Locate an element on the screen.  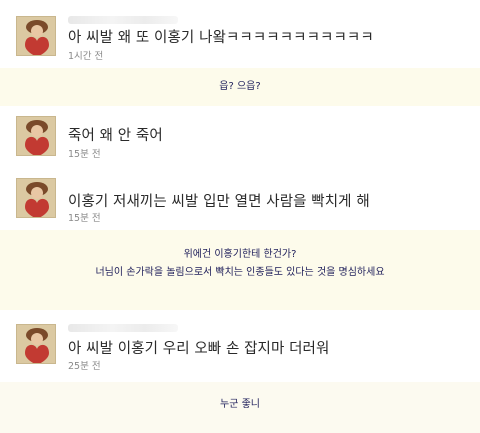
caption-1: 읍? 으읍? is located at coordinates (240, 87).